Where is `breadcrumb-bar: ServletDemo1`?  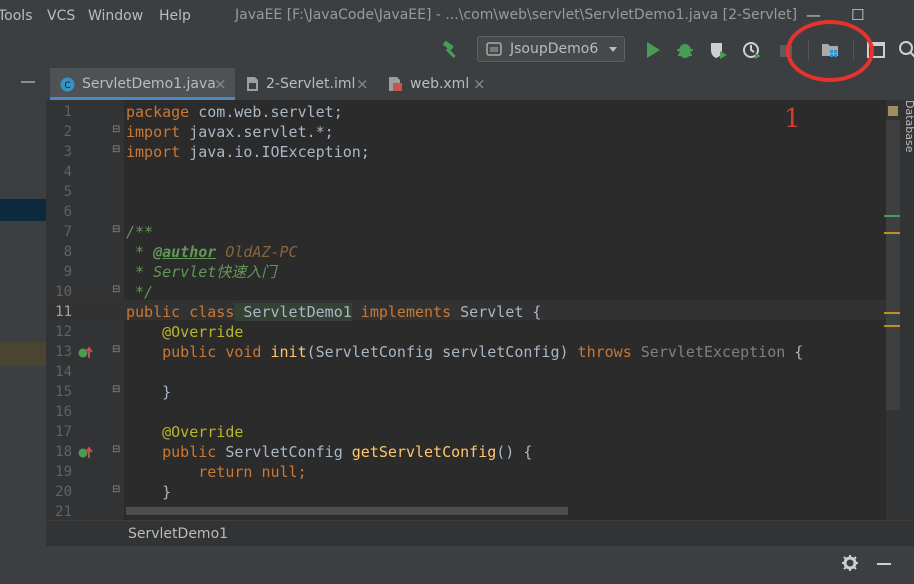
breadcrumb-bar: ServletDemo1 is located at coordinates (480, 533).